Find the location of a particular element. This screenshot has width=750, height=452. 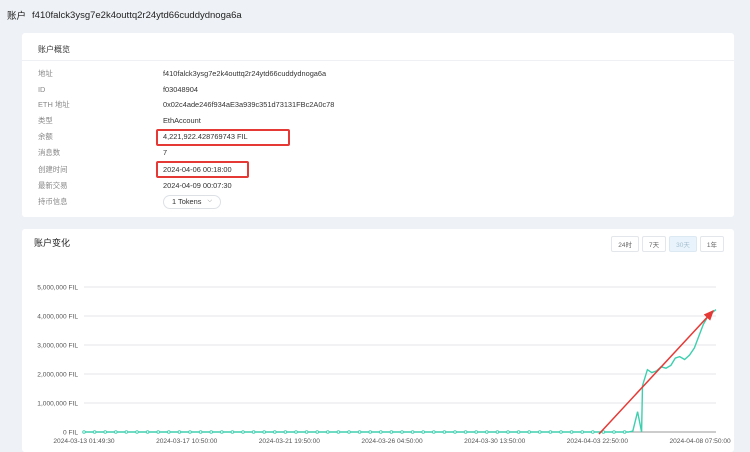

row-label: ETH 地址 is located at coordinates (54, 104).